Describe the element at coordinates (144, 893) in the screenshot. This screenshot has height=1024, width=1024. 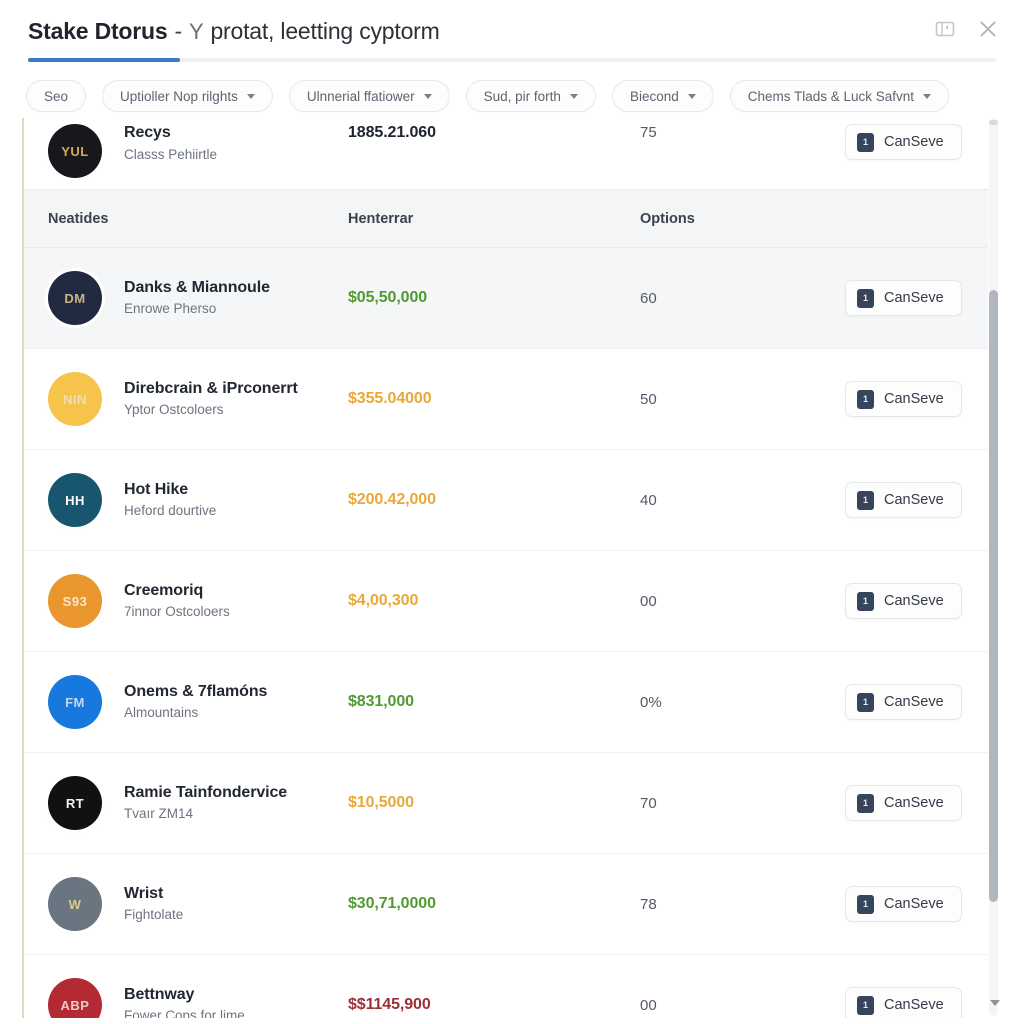
I see `row-name-primary: Wrist` at that location.